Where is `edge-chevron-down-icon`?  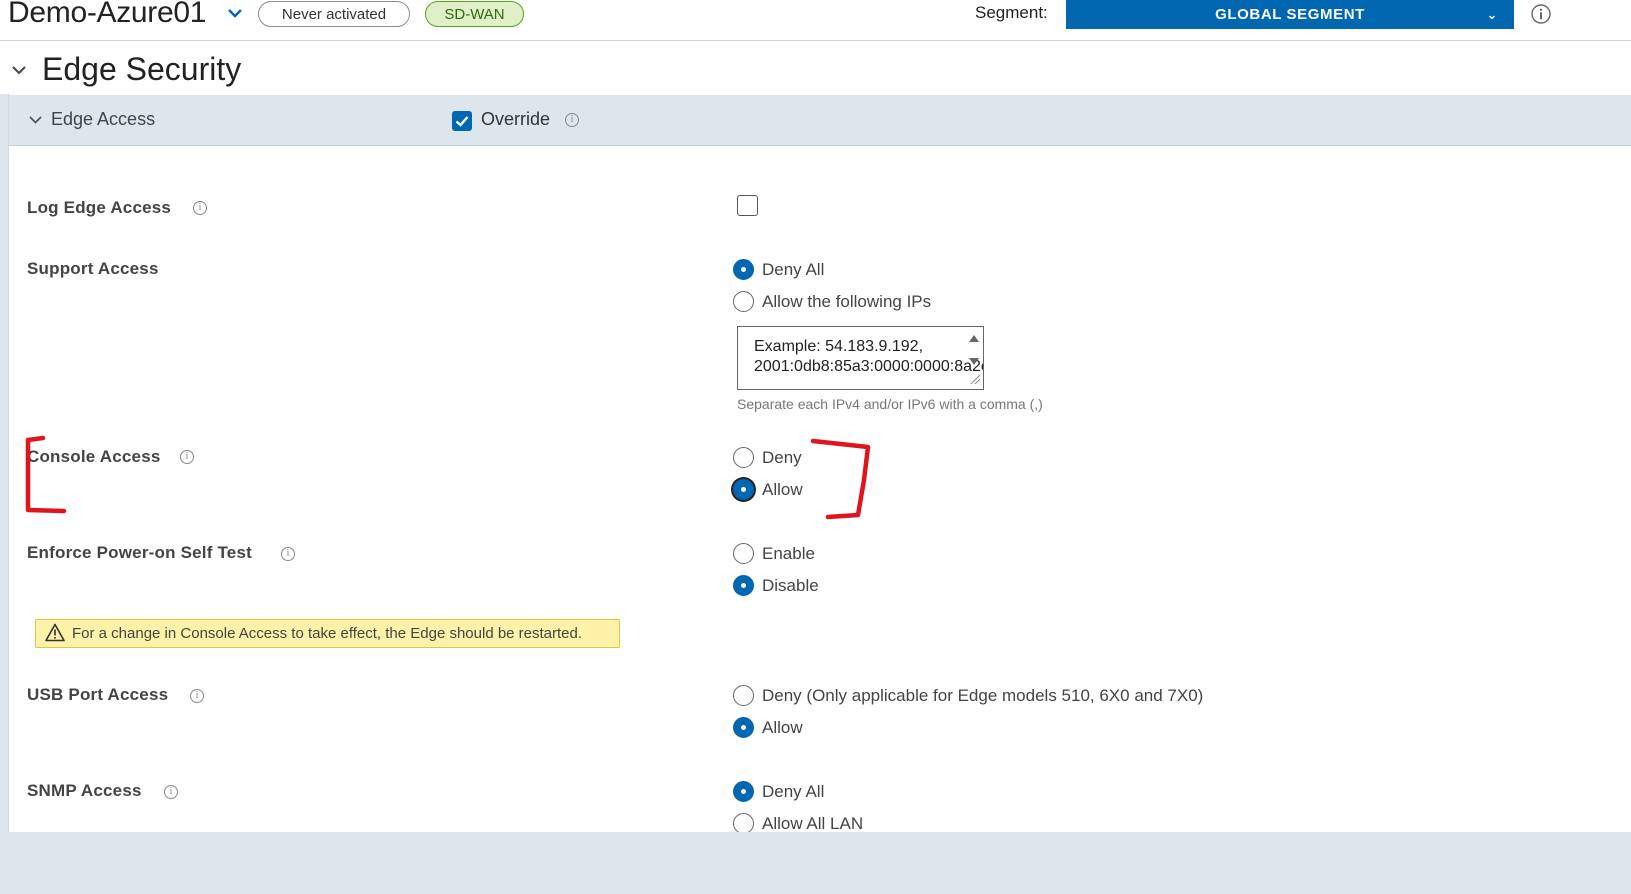
edge-chevron-down-icon is located at coordinates (235, 13).